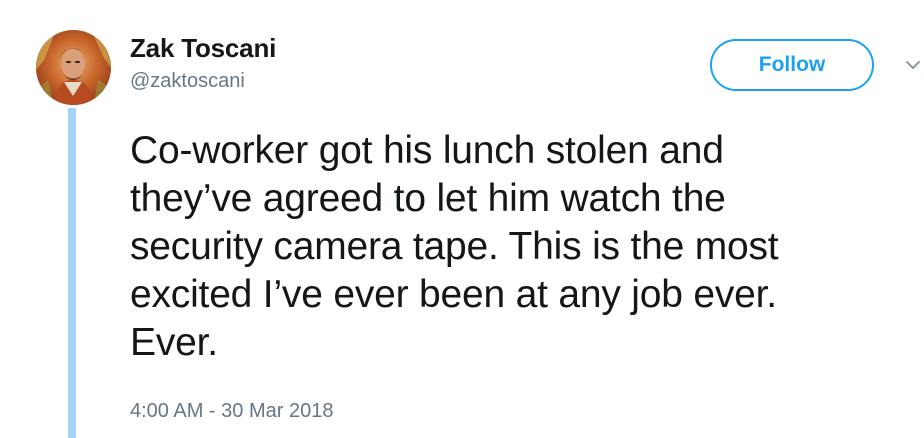 The image size is (924, 438). What do you see at coordinates (187, 81) in the screenshot?
I see `author-handle: @zaktoscani` at bounding box center [187, 81].